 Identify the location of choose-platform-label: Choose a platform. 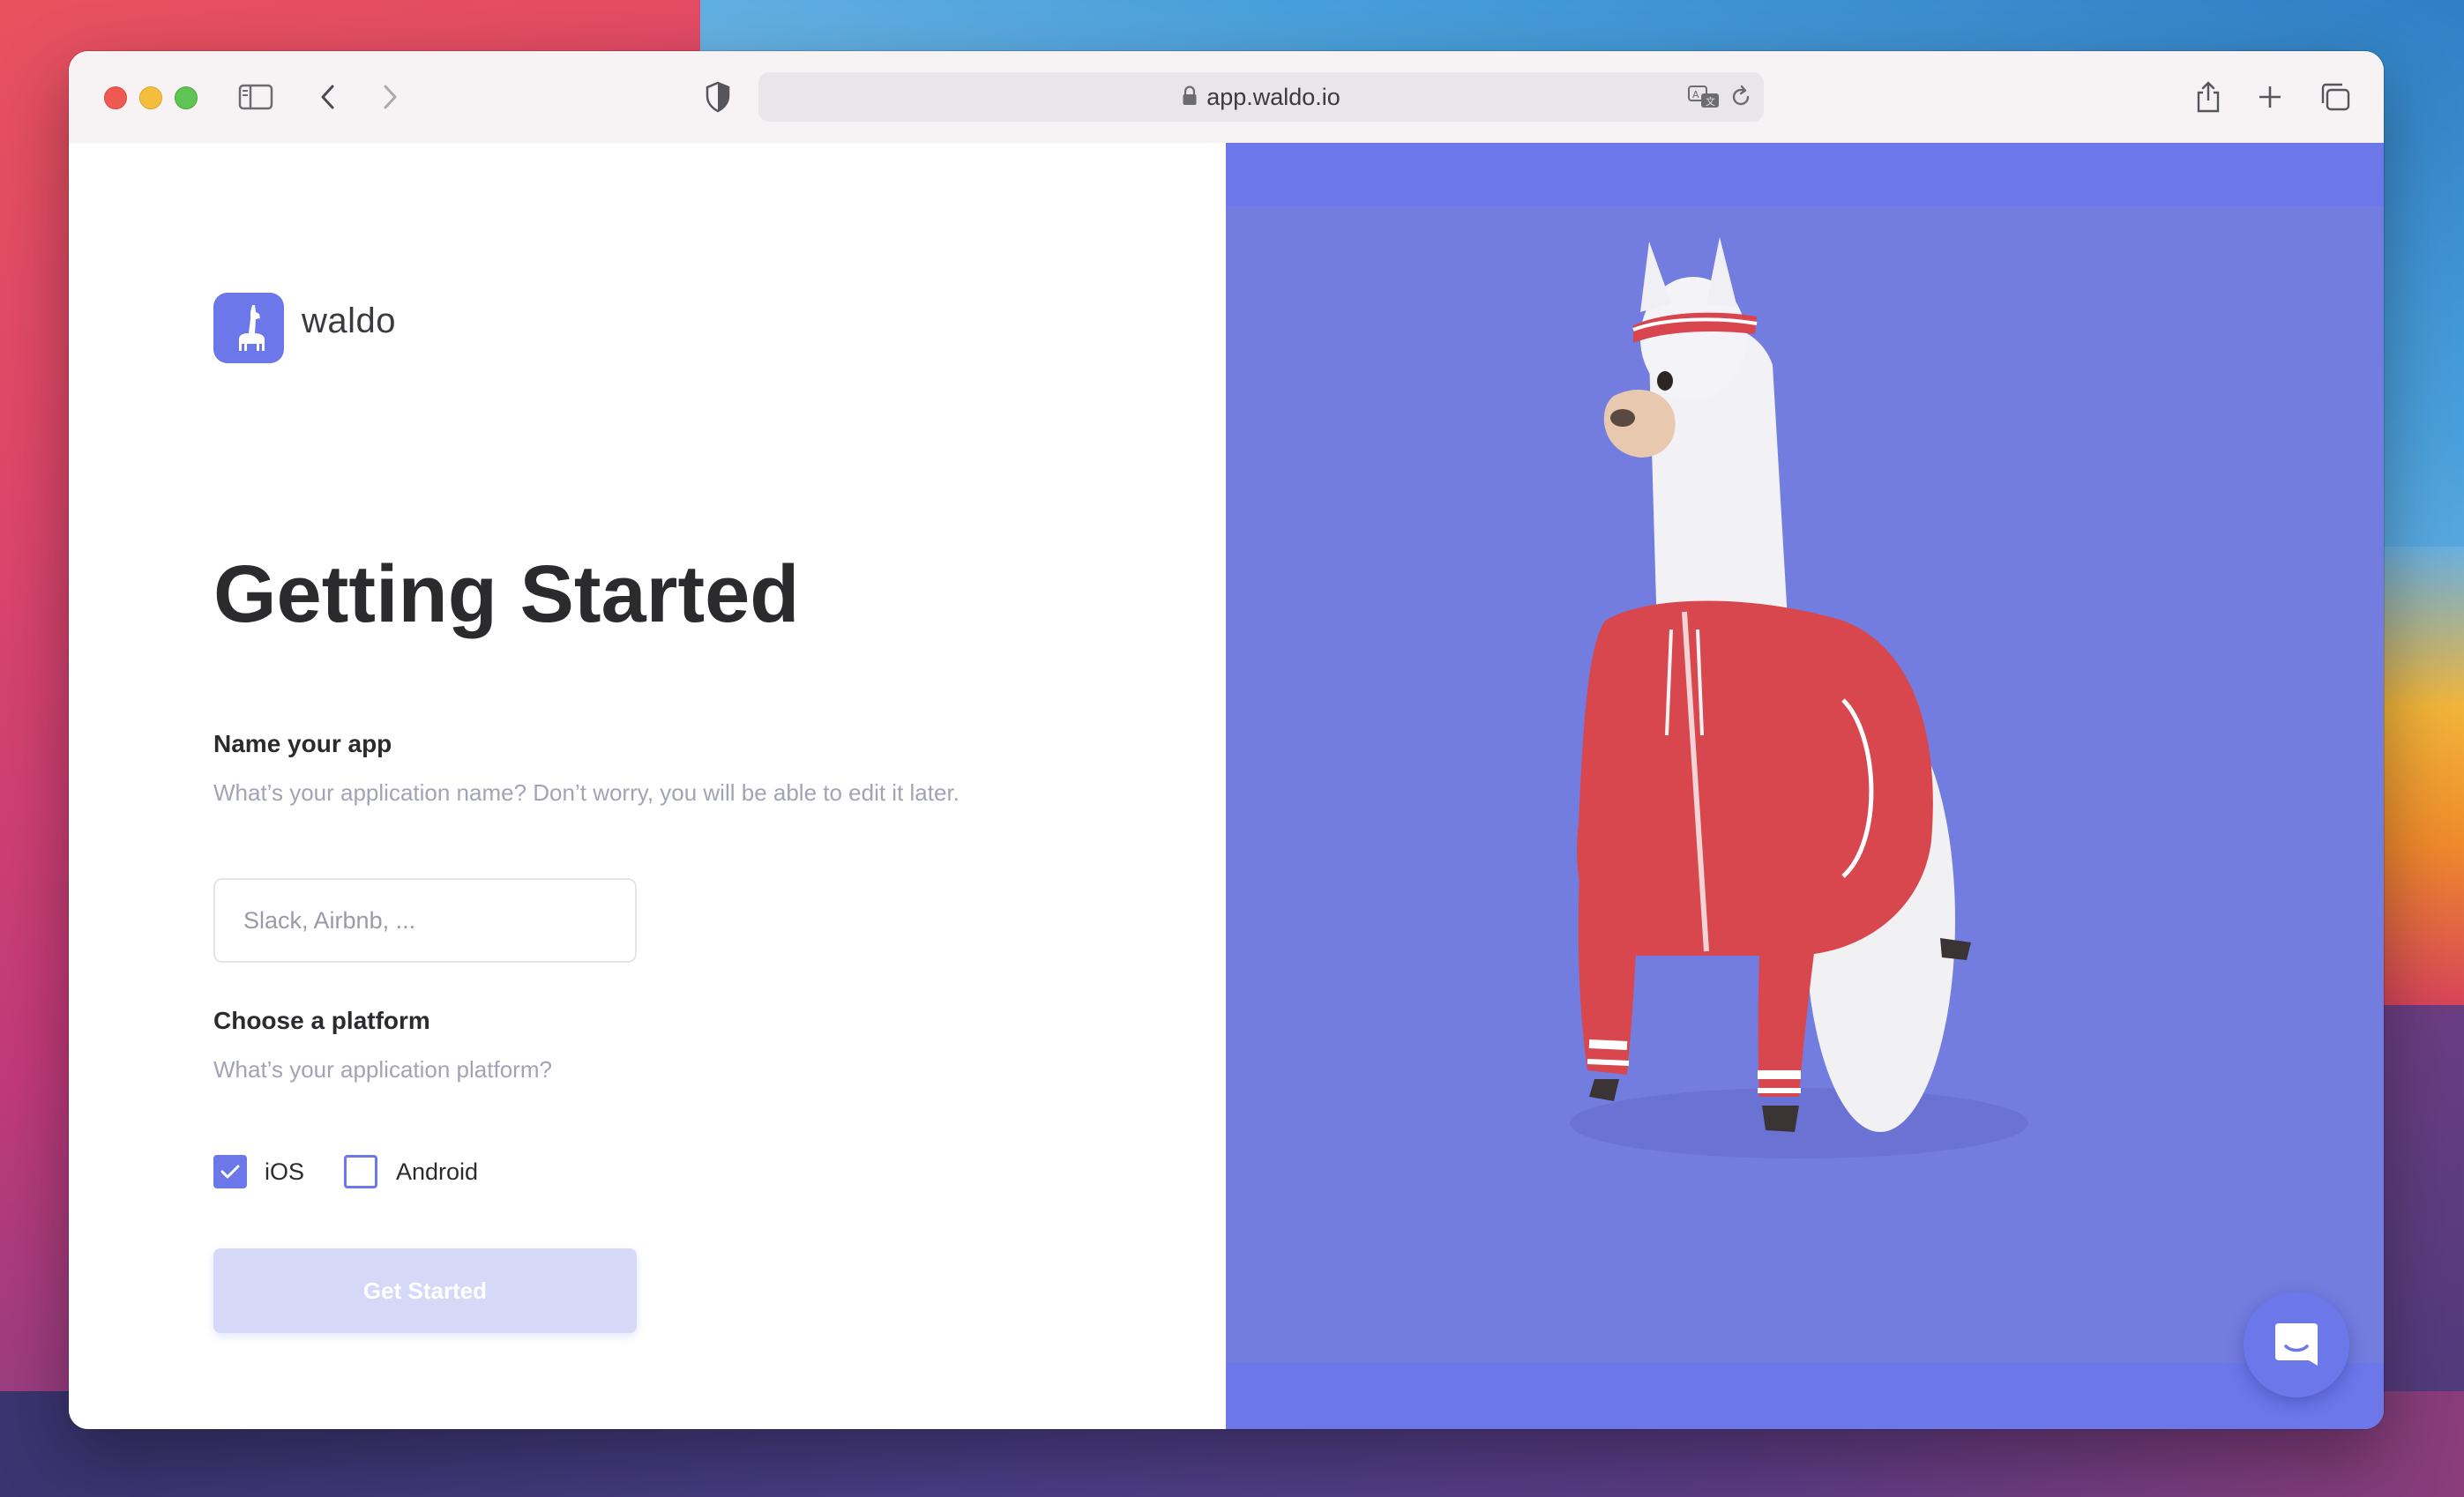
(321, 1021).